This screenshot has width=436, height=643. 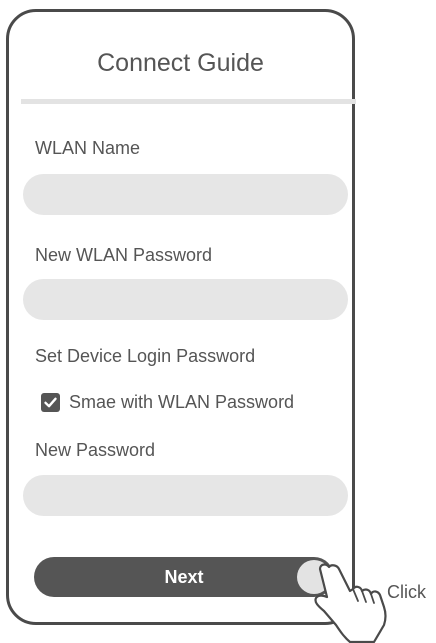 I want to click on checkmark-icon, so click(x=50, y=402).